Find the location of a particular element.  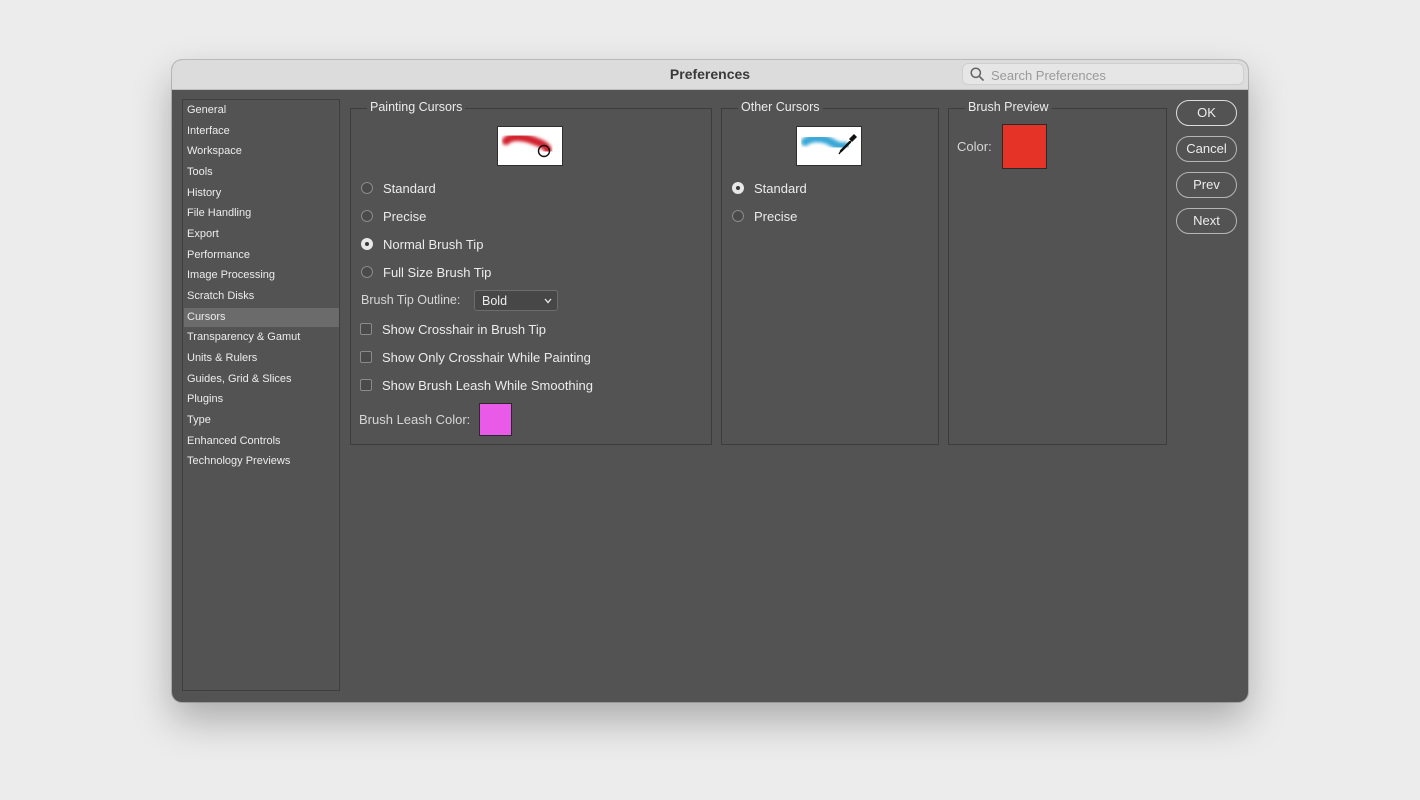

sidebar-item-type: Type is located at coordinates (261, 420).